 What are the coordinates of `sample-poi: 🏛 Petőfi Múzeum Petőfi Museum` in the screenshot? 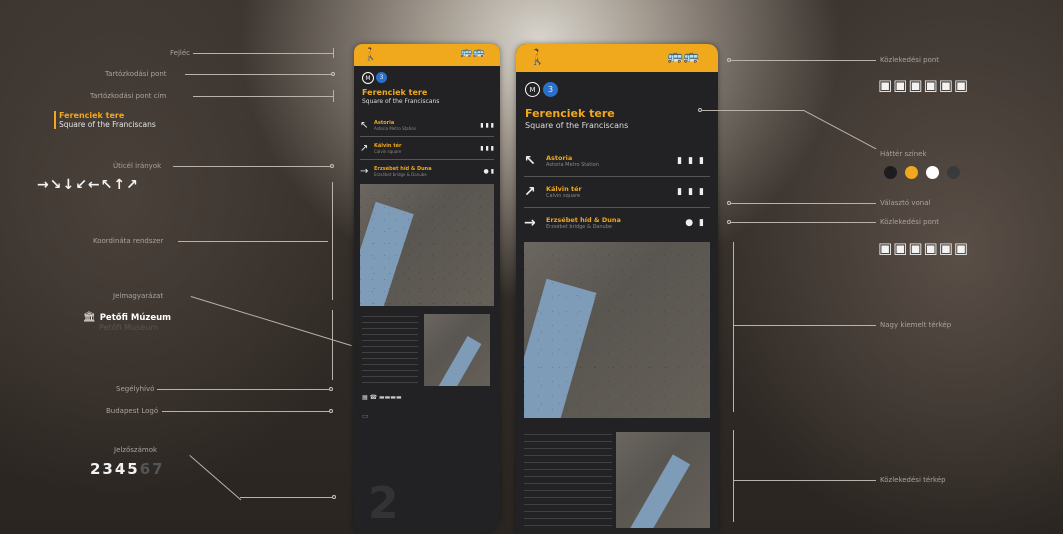 It's located at (127, 322).